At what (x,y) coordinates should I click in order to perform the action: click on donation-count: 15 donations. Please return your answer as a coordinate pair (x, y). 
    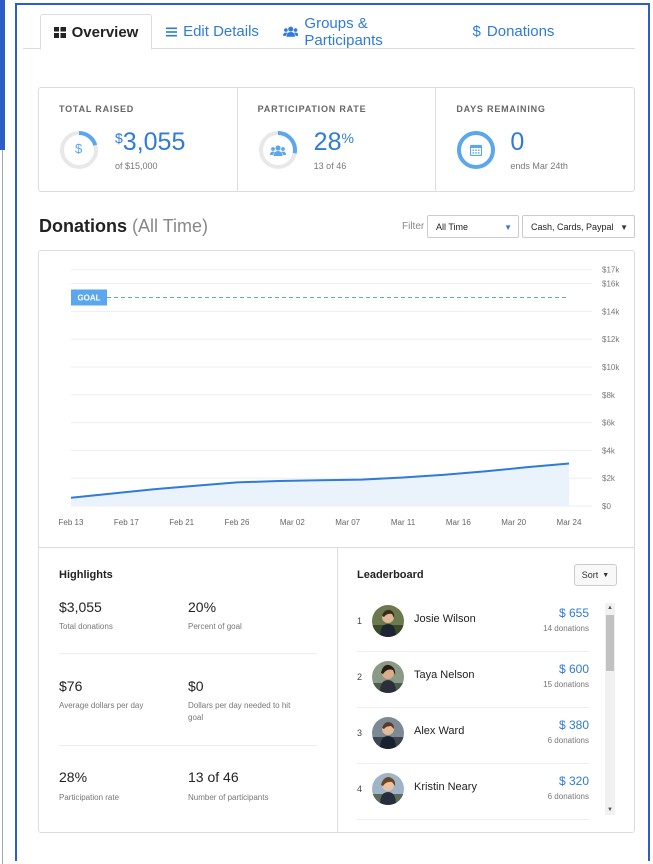
    Looking at the image, I should click on (566, 684).